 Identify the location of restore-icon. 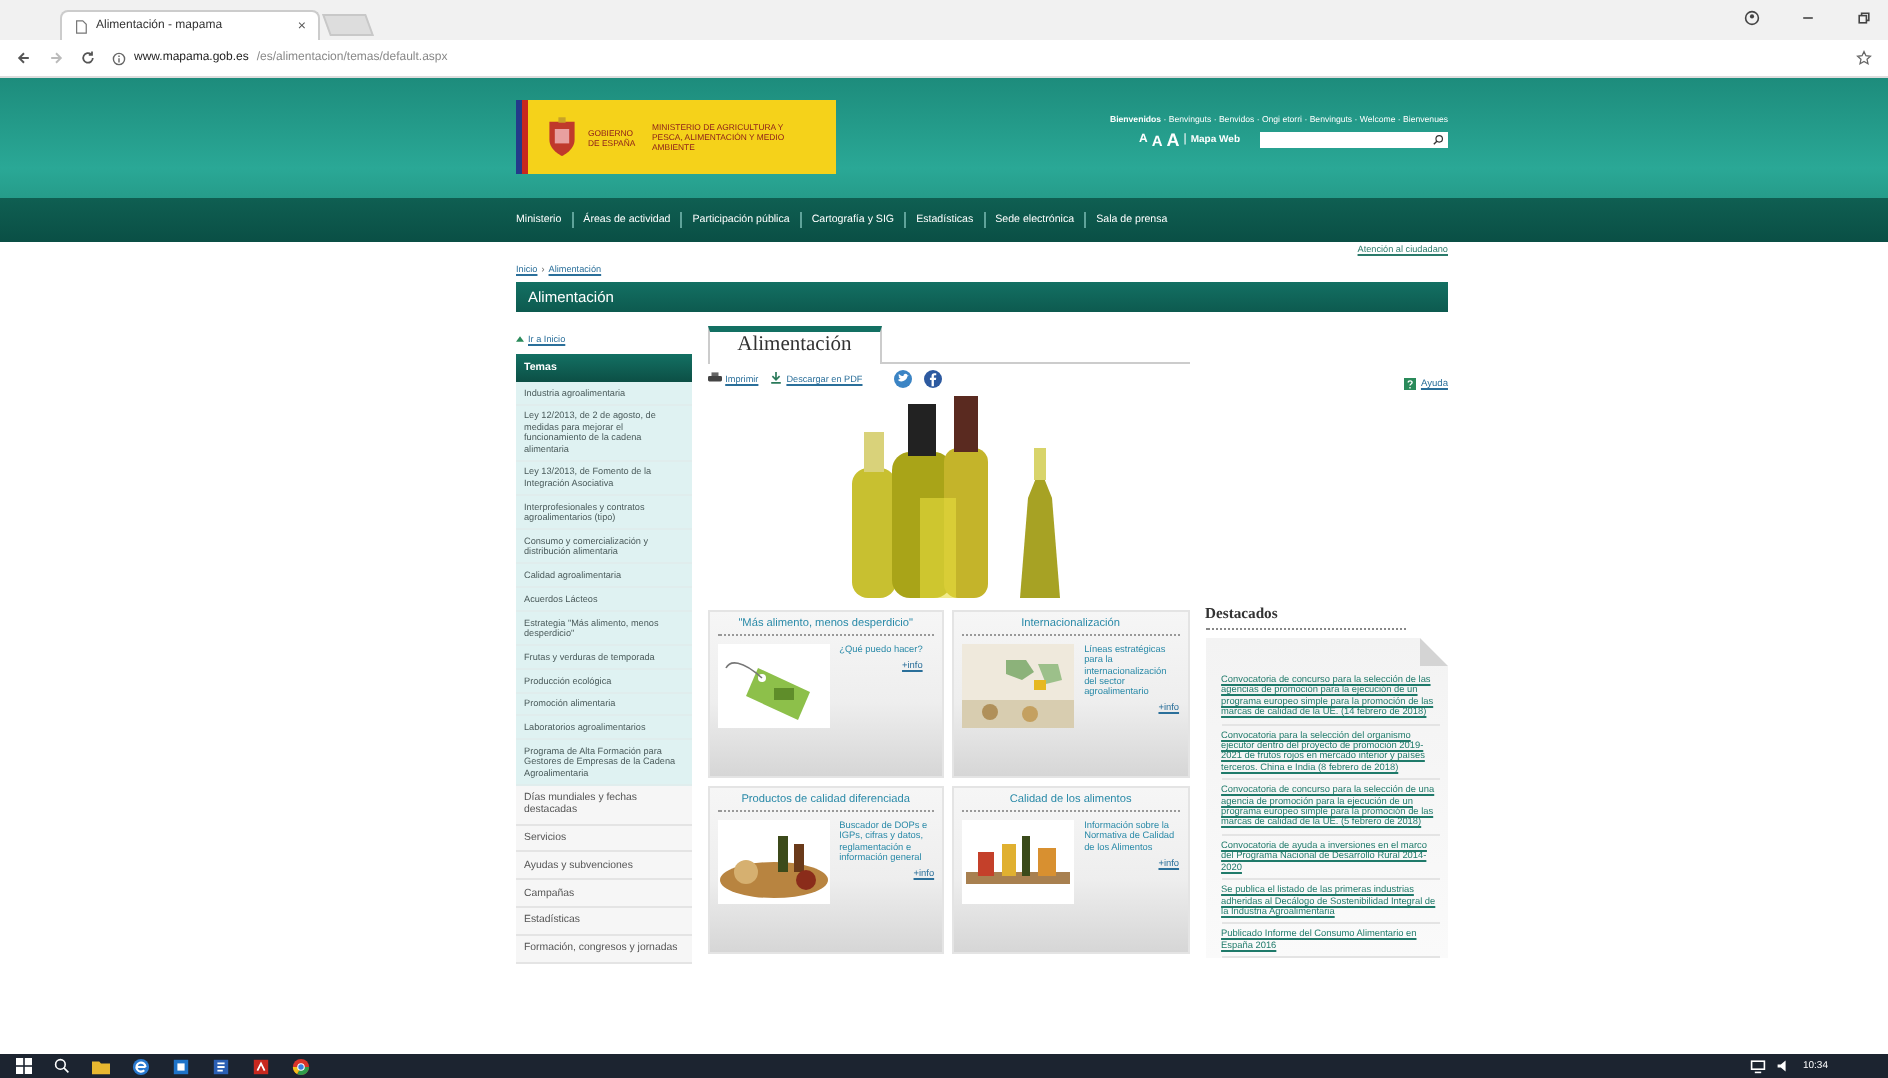
(1864, 18).